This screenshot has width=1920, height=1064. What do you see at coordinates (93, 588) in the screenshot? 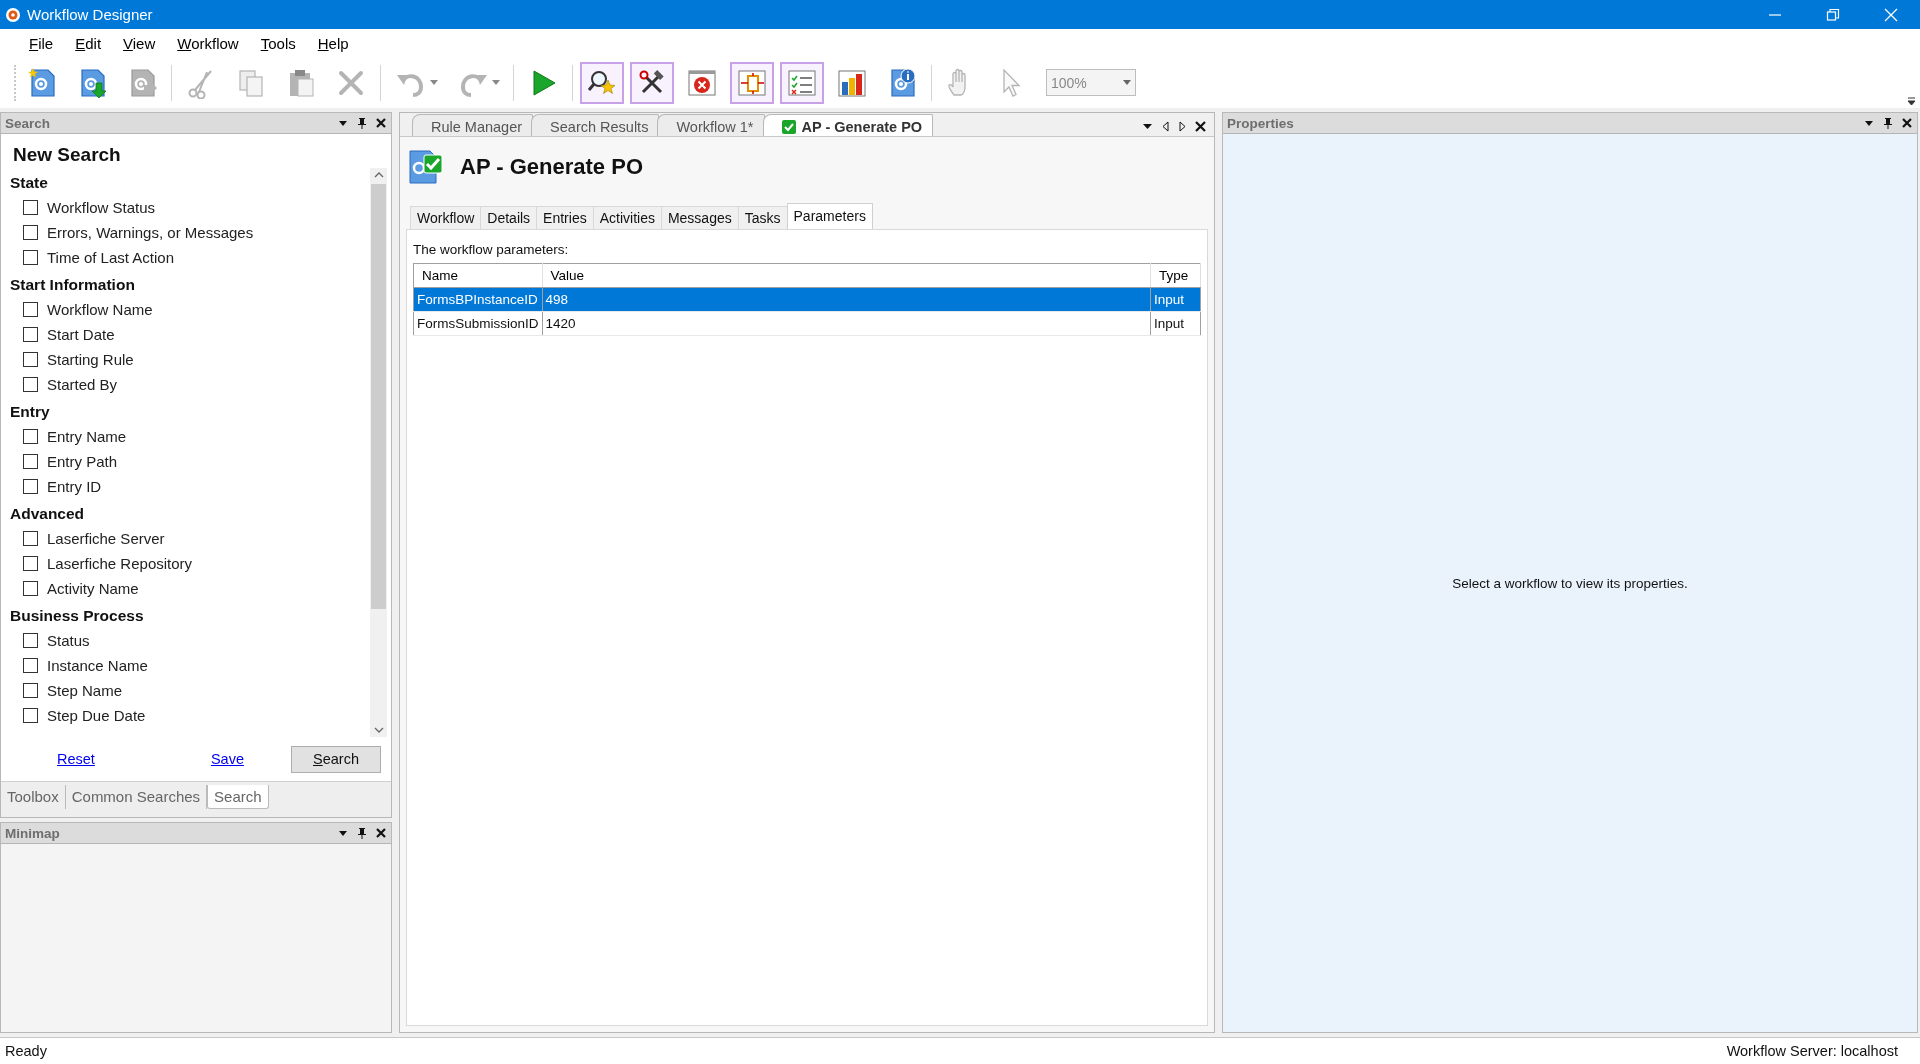
I see `checkbox-label: Activity Name` at bounding box center [93, 588].